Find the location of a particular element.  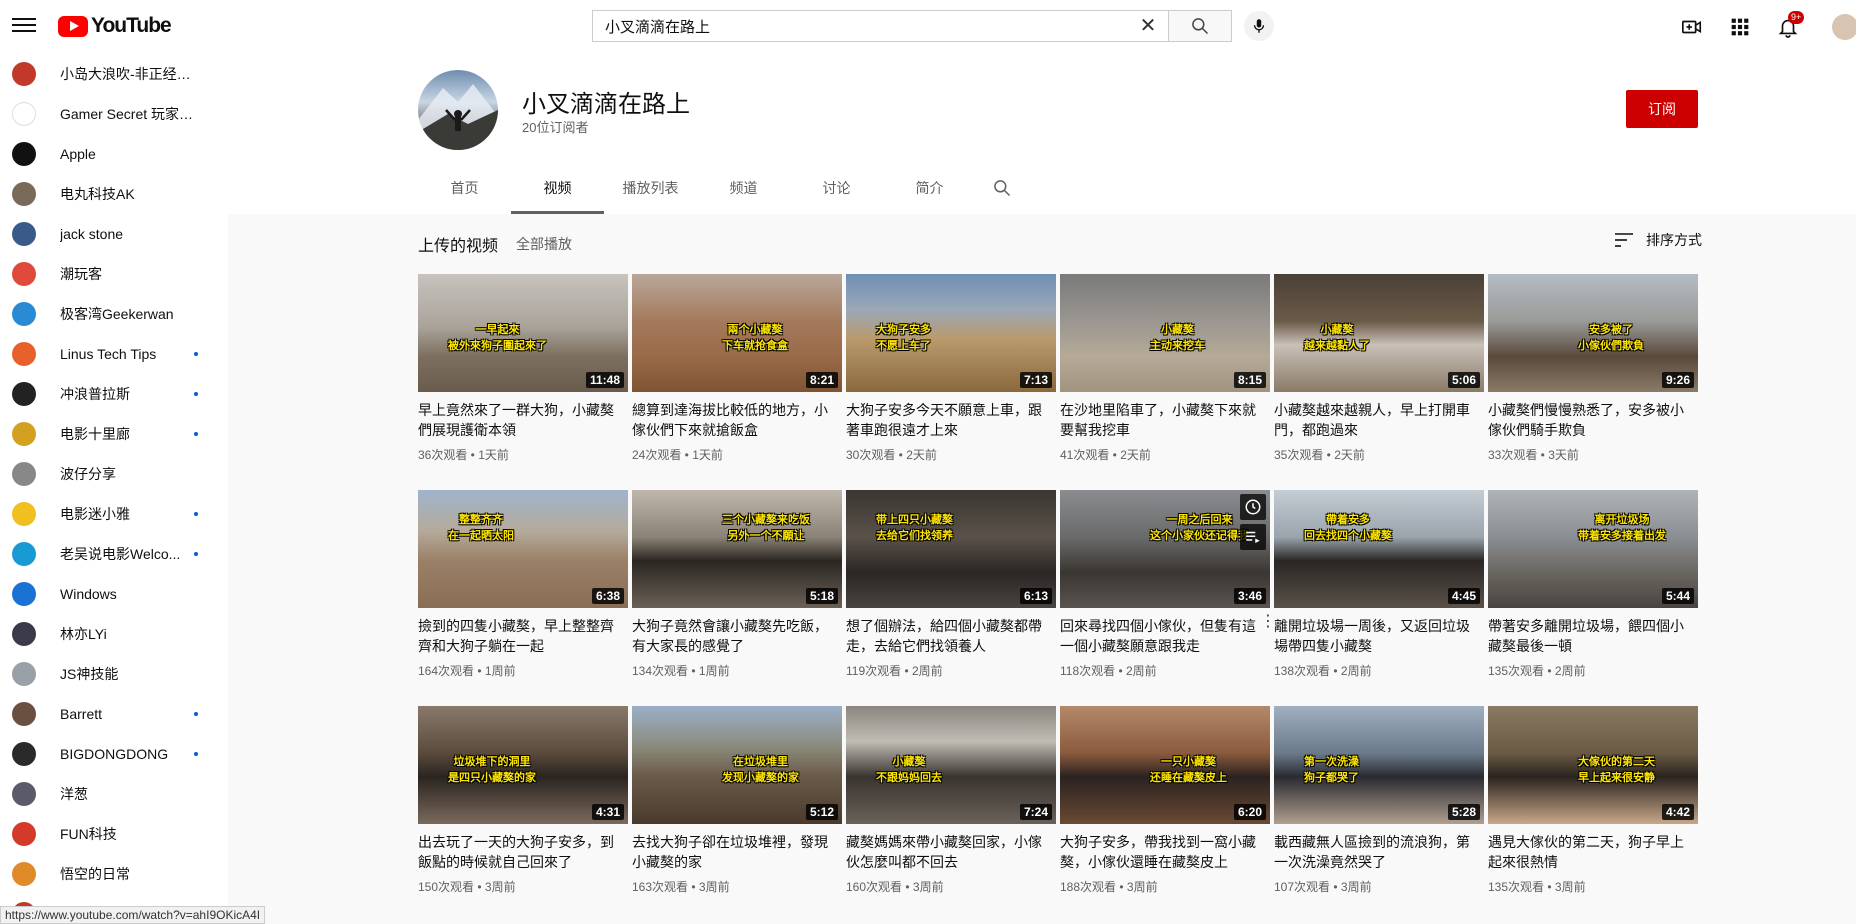

video-thumbnail: 垃圾堆下的洞里 是四只小藏獒的家 4:31 is located at coordinates (523, 765).